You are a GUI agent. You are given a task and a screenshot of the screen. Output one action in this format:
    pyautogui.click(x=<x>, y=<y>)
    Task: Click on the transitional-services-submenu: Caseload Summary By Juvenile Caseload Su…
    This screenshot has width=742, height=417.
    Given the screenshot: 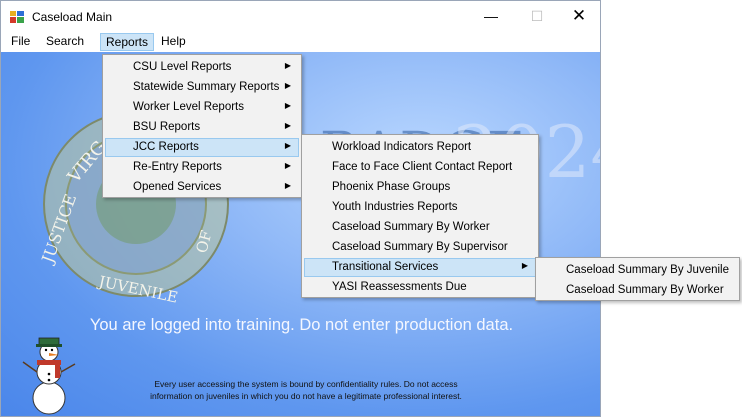 What is the action you would take?
    pyautogui.click(x=637, y=279)
    